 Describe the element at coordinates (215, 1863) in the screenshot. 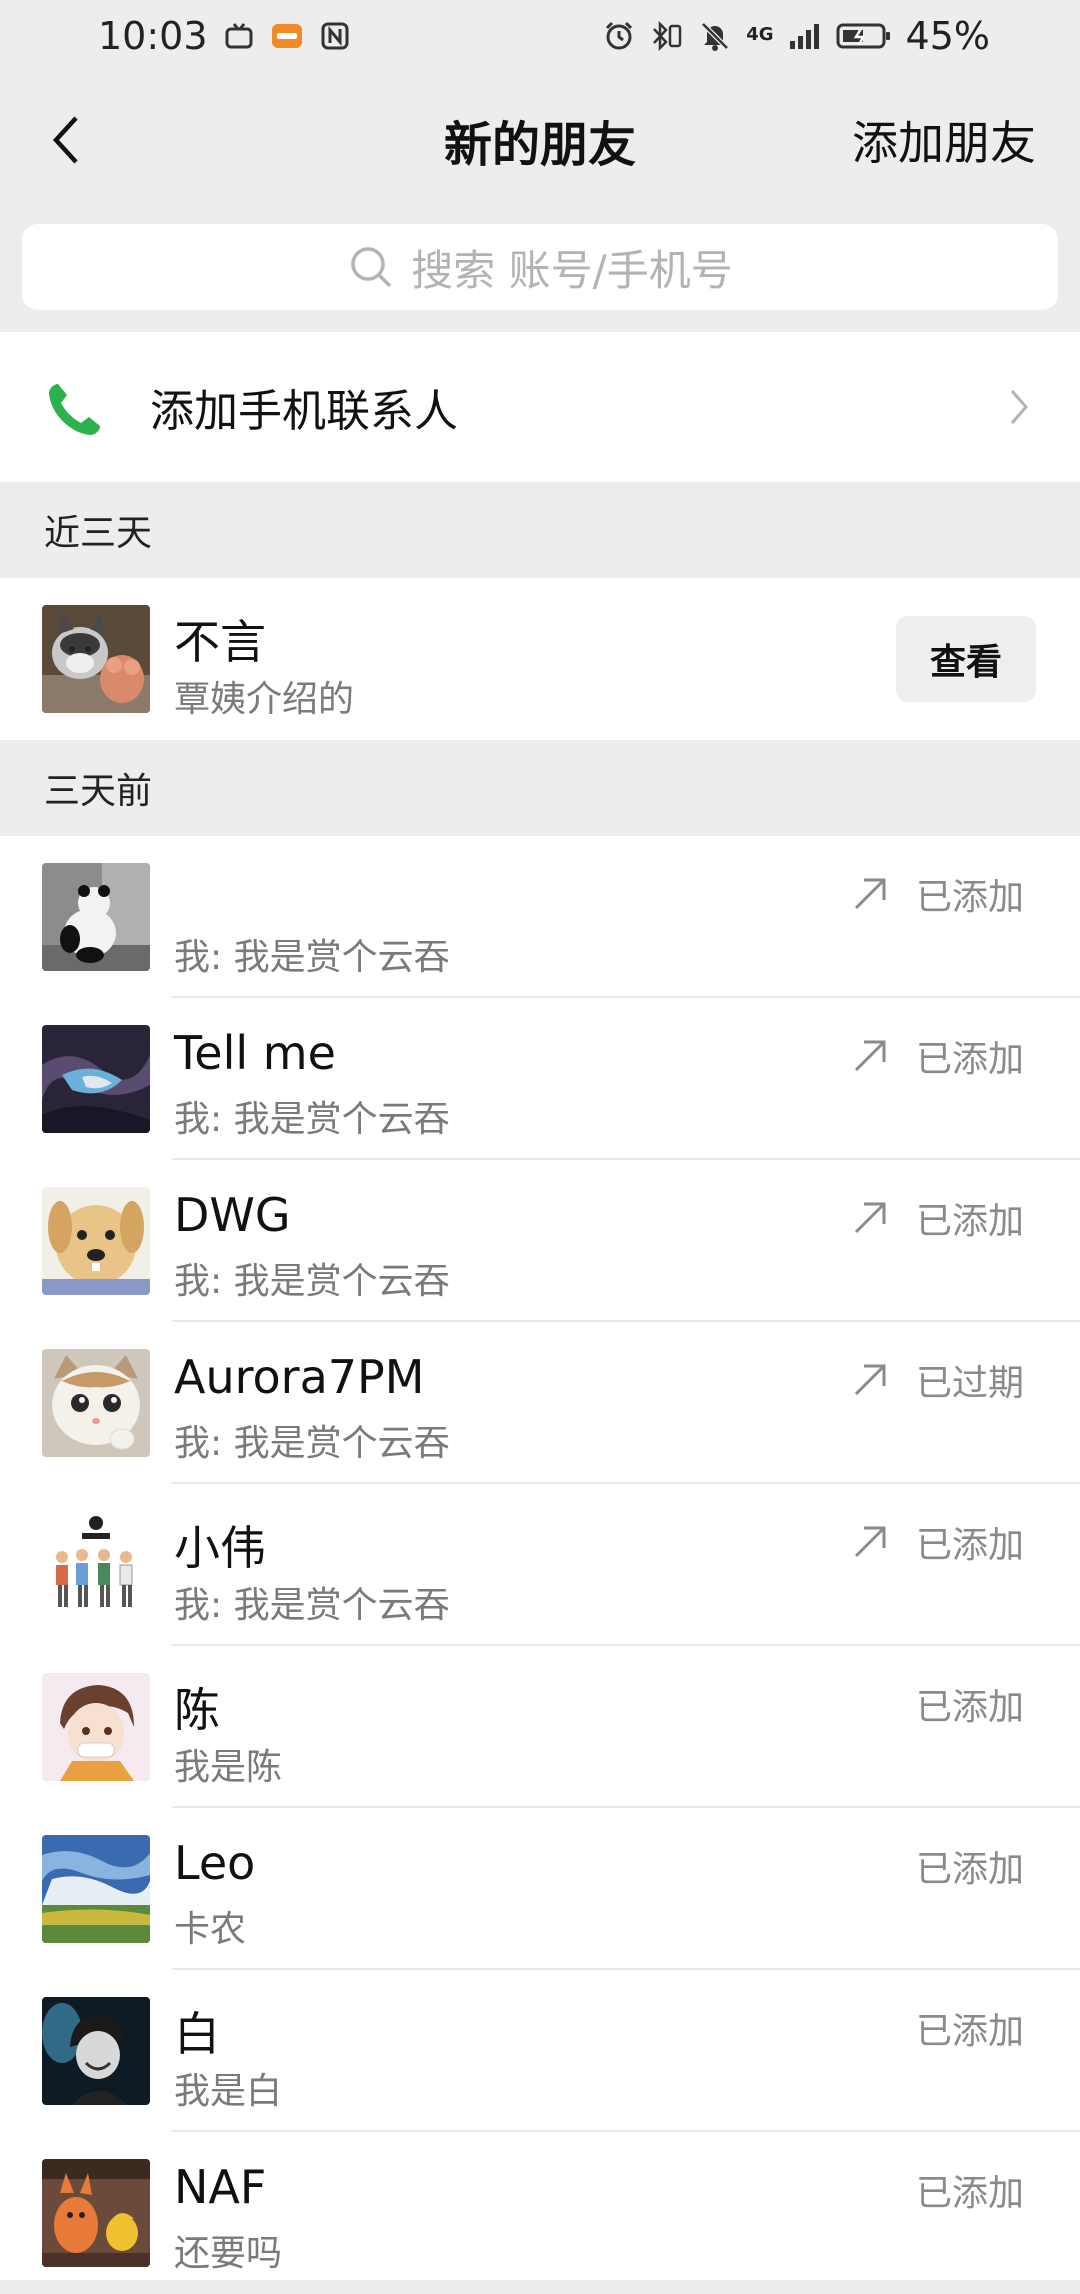

I see `request-name: Leo` at that location.